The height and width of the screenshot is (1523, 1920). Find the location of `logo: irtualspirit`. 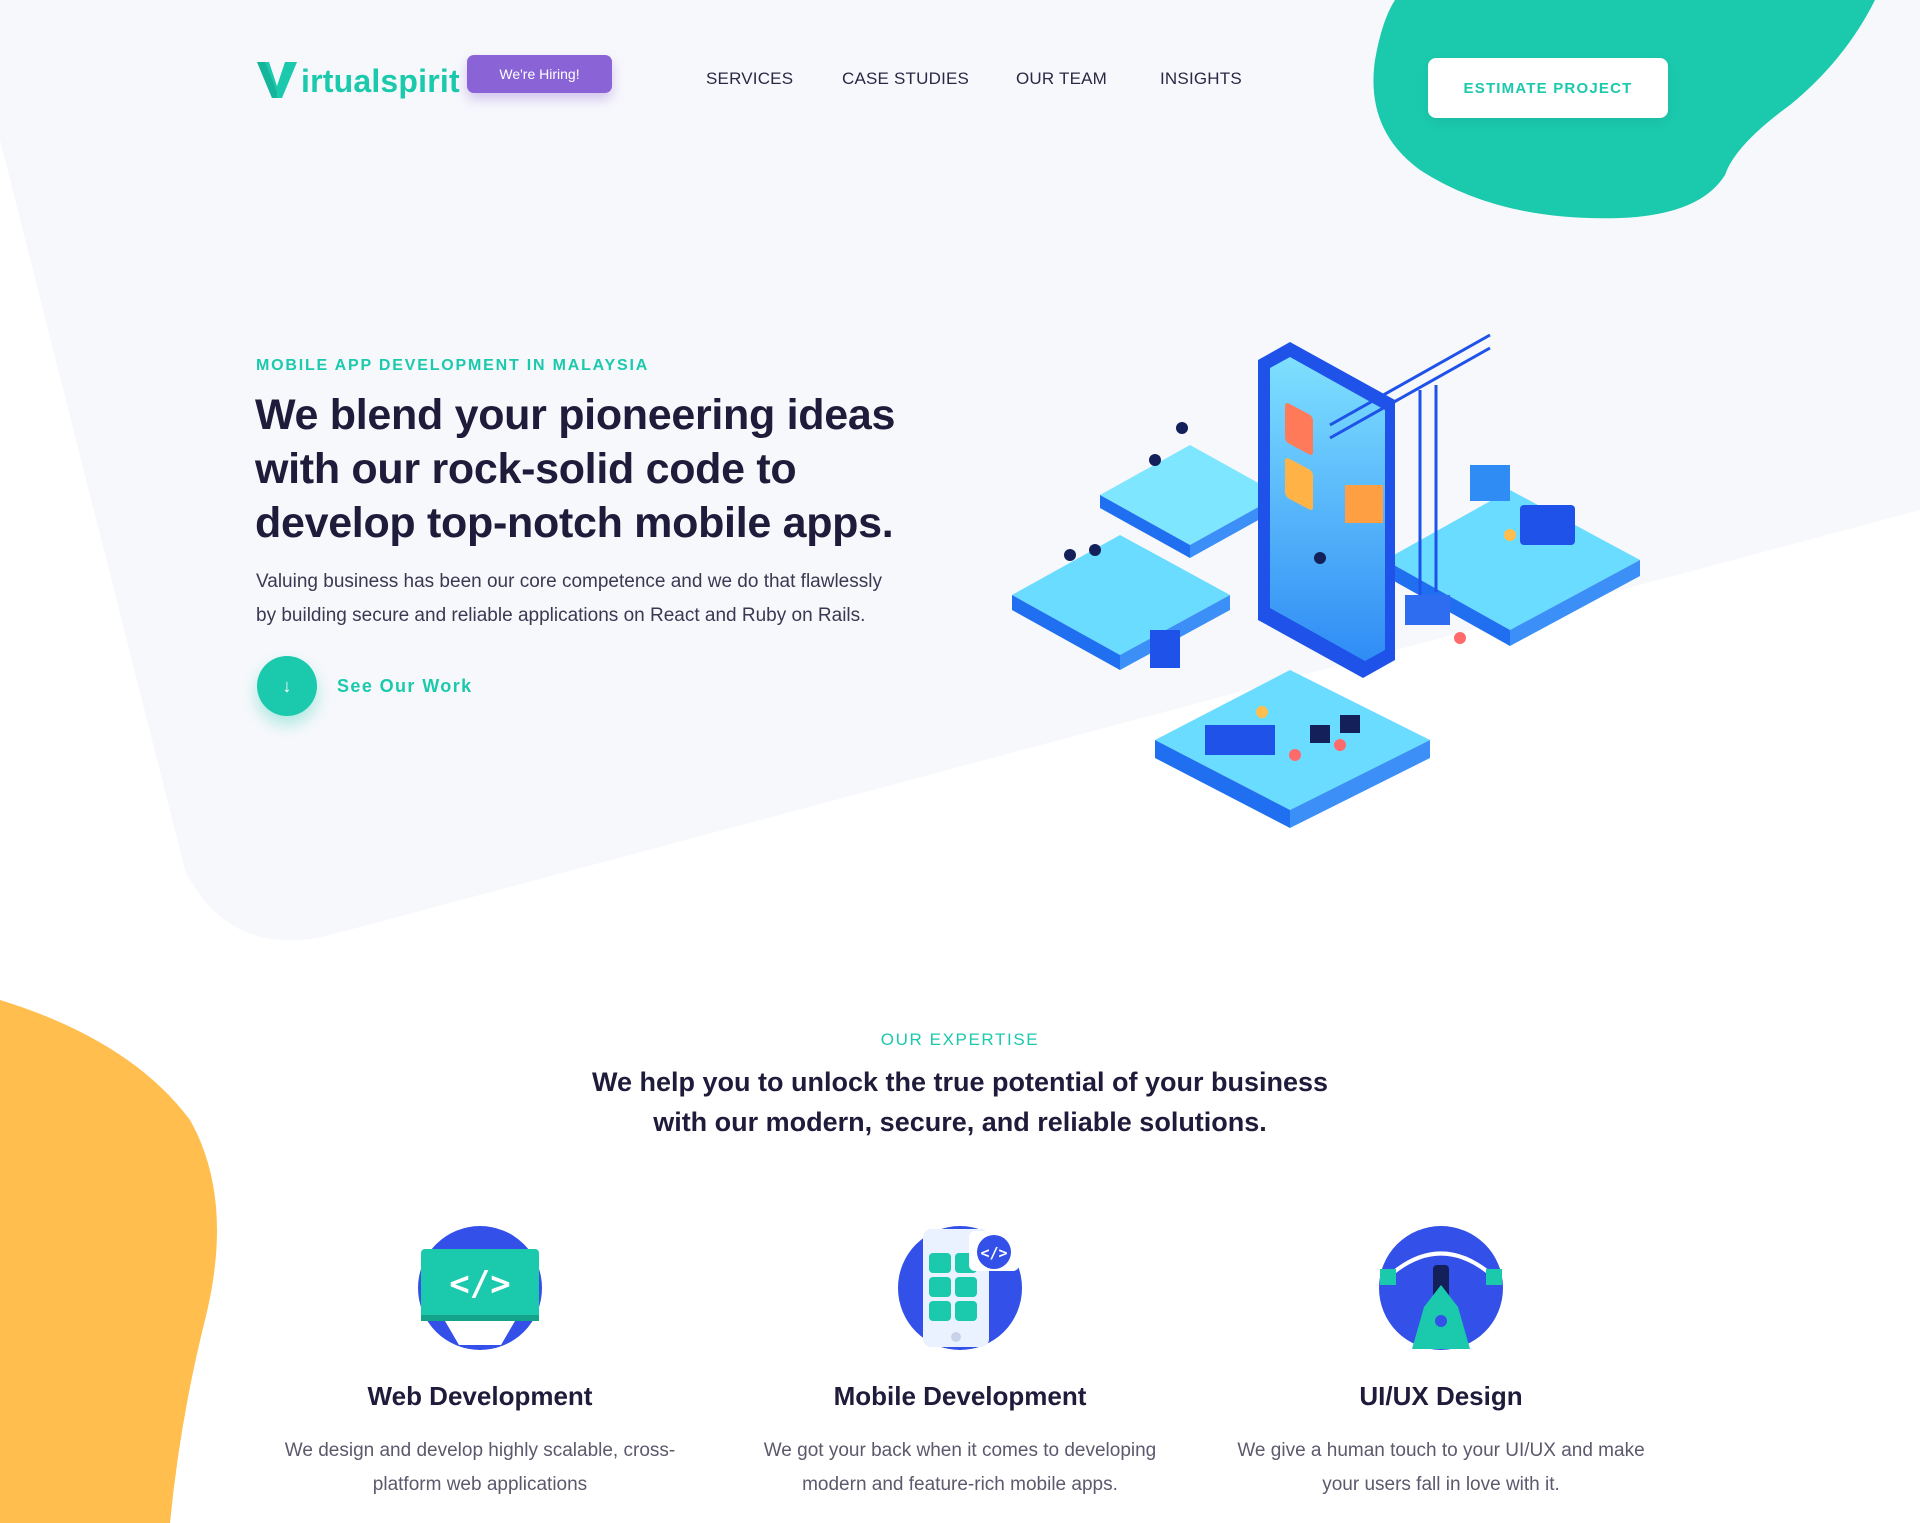

logo: irtualspirit is located at coordinates (357, 77).